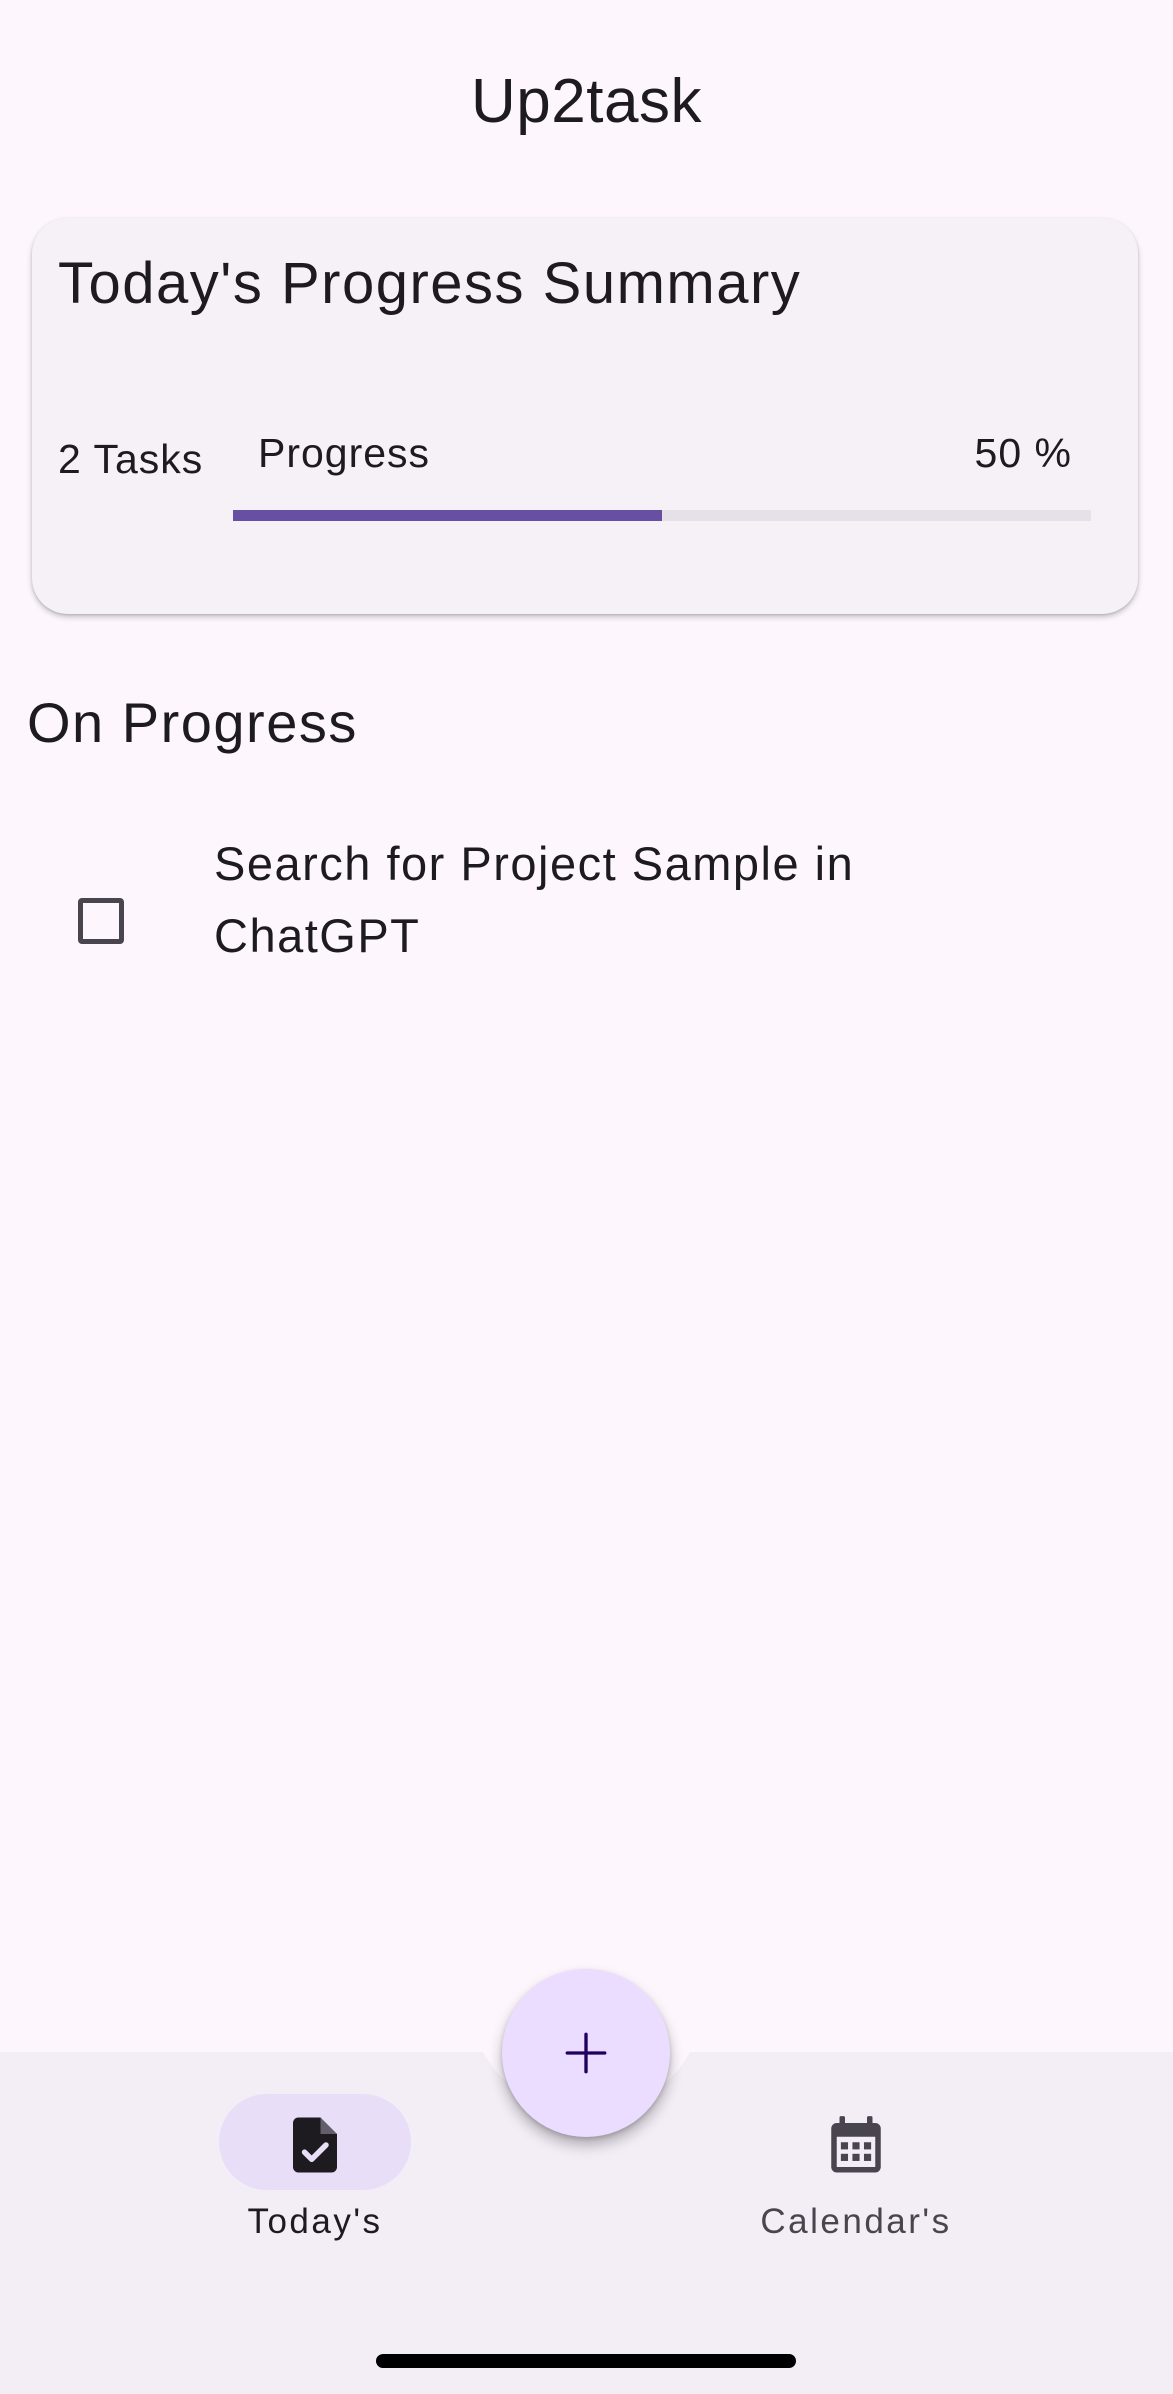 The width and height of the screenshot is (1173, 2394). Describe the element at coordinates (192, 722) in the screenshot. I see `on-progress-heading: On Progress` at that location.